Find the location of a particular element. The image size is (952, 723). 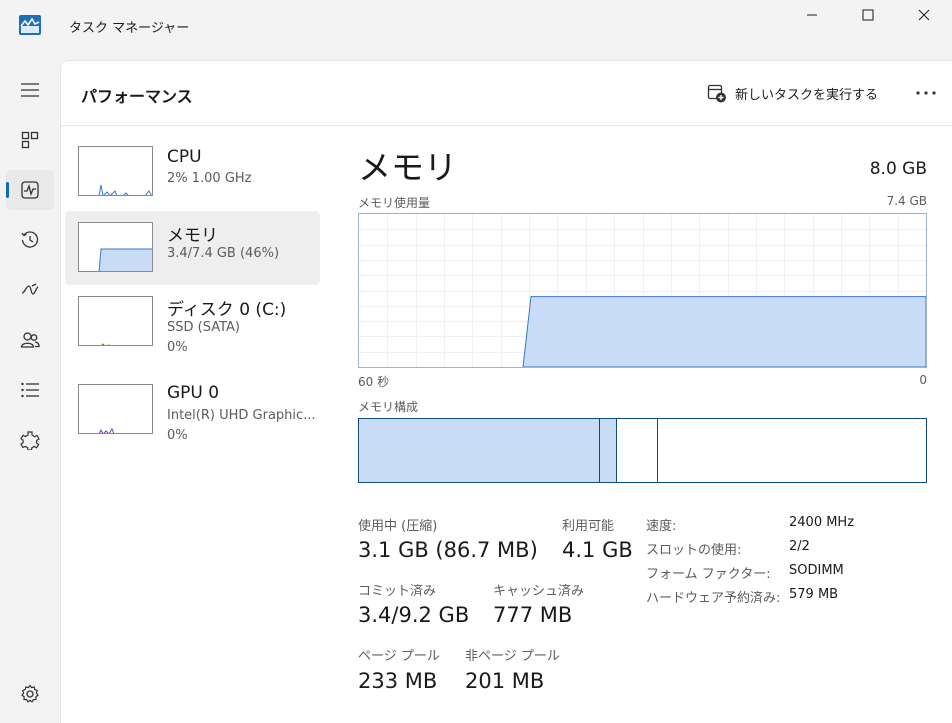

title-bar: タスク マネージャー is located at coordinates (476, 29).